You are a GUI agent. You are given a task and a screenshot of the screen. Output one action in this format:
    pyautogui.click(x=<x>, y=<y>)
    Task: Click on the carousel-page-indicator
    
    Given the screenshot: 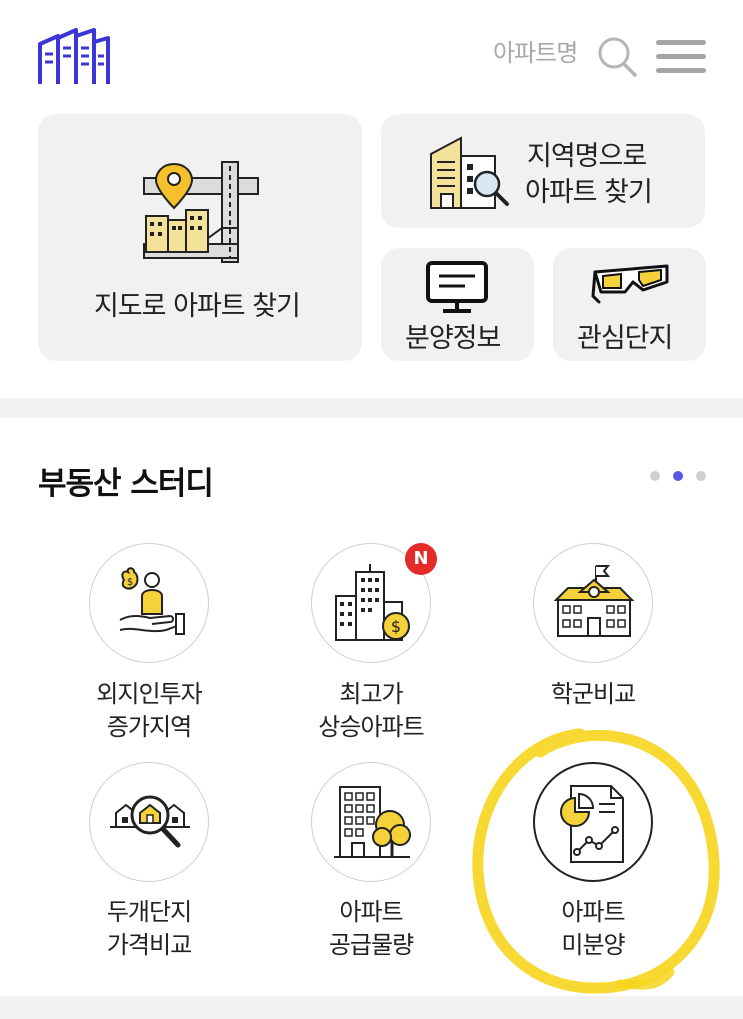 What is the action you would take?
    pyautogui.click(x=678, y=476)
    